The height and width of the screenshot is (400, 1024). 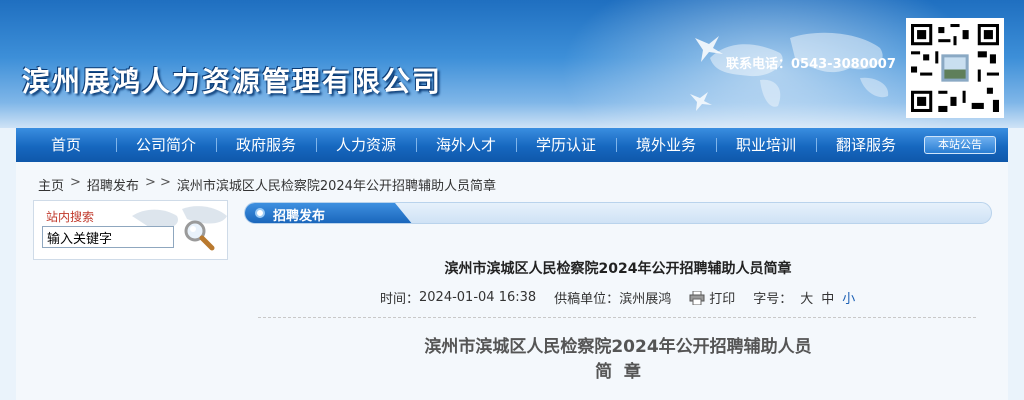 What do you see at coordinates (806, 297) in the screenshot?
I see `font-size-large-option: 大` at bounding box center [806, 297].